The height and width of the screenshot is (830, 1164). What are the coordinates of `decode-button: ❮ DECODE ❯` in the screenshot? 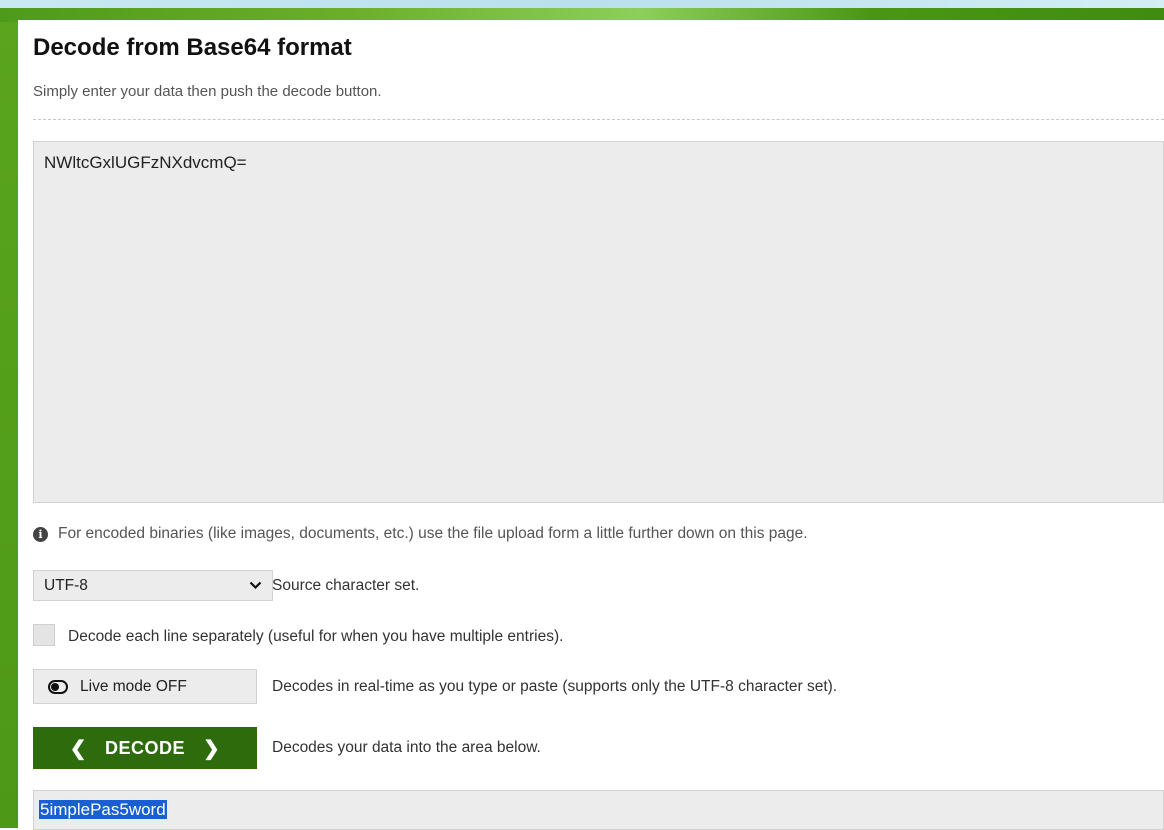 It's located at (145, 748).